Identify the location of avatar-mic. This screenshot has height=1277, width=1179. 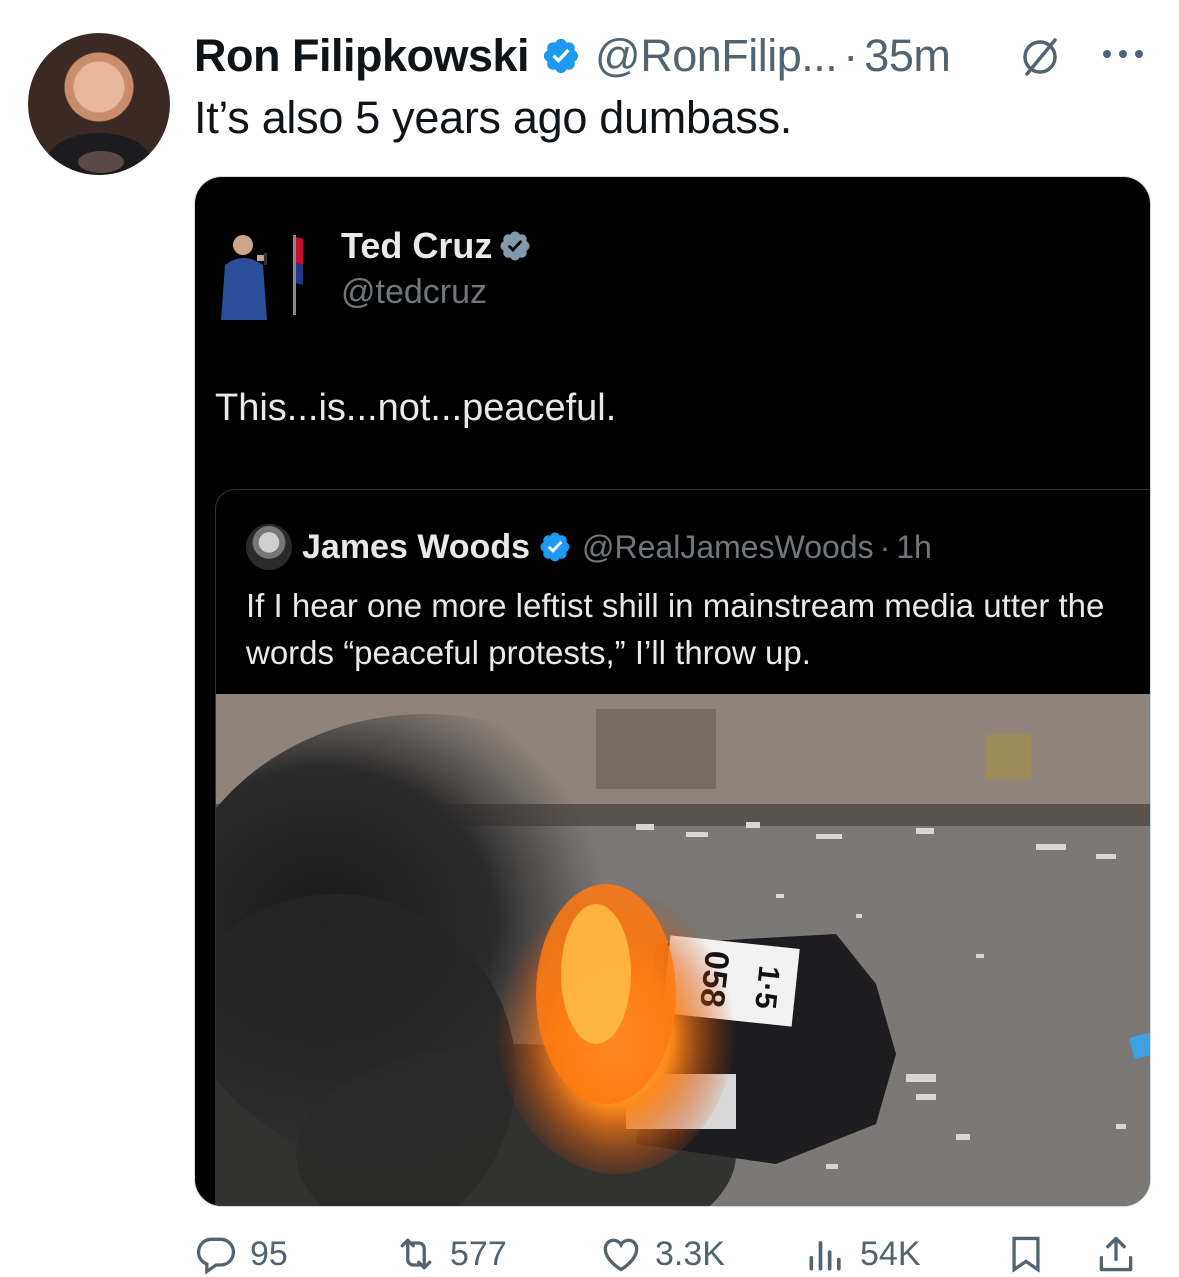
(101, 162).